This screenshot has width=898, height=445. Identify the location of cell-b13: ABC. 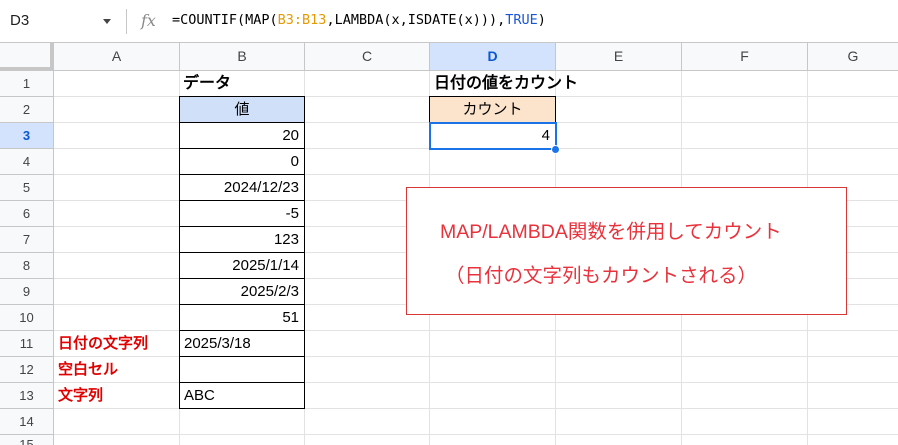
(242, 395).